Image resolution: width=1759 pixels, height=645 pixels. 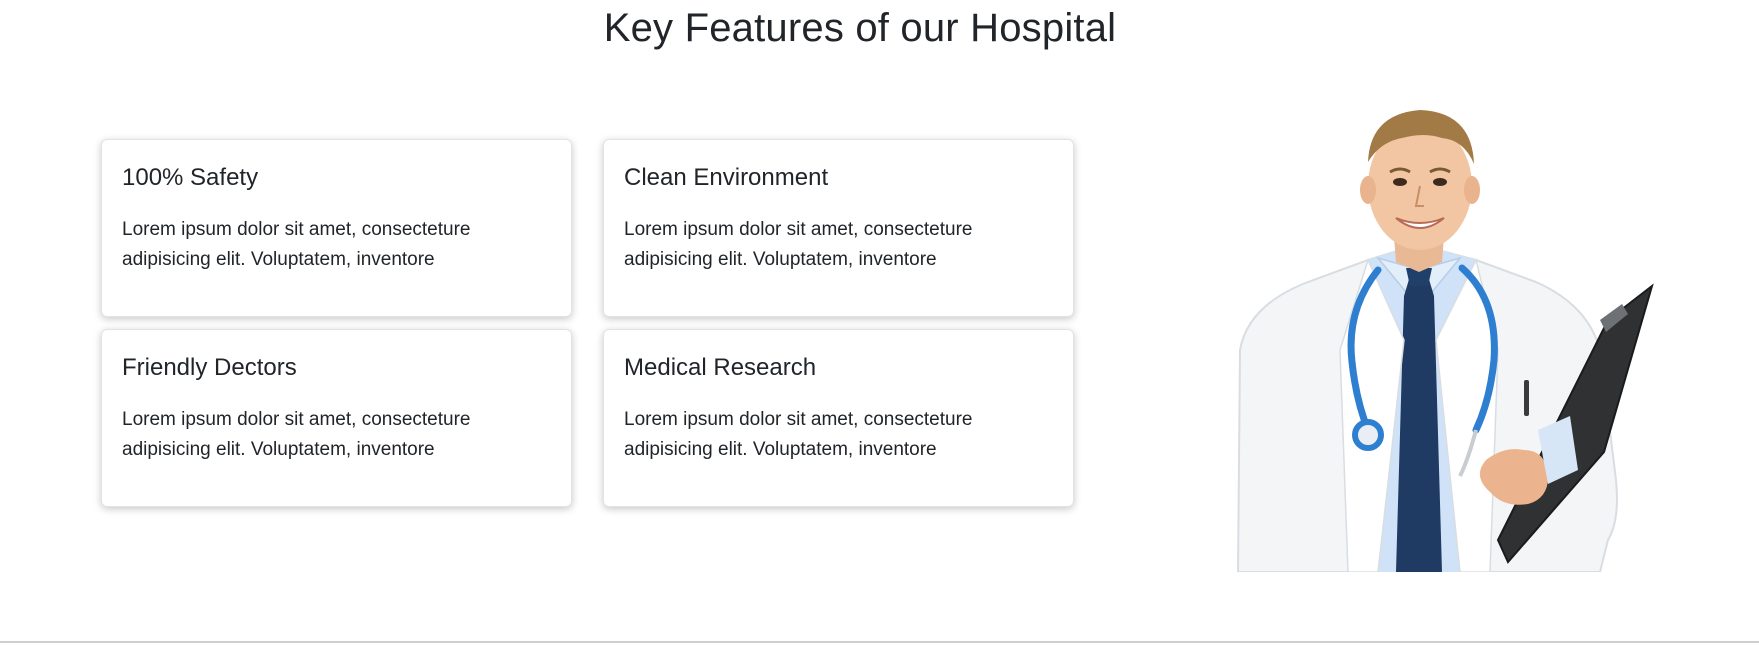 What do you see at coordinates (726, 177) in the screenshot?
I see `feature-card-title: Clean Environment` at bounding box center [726, 177].